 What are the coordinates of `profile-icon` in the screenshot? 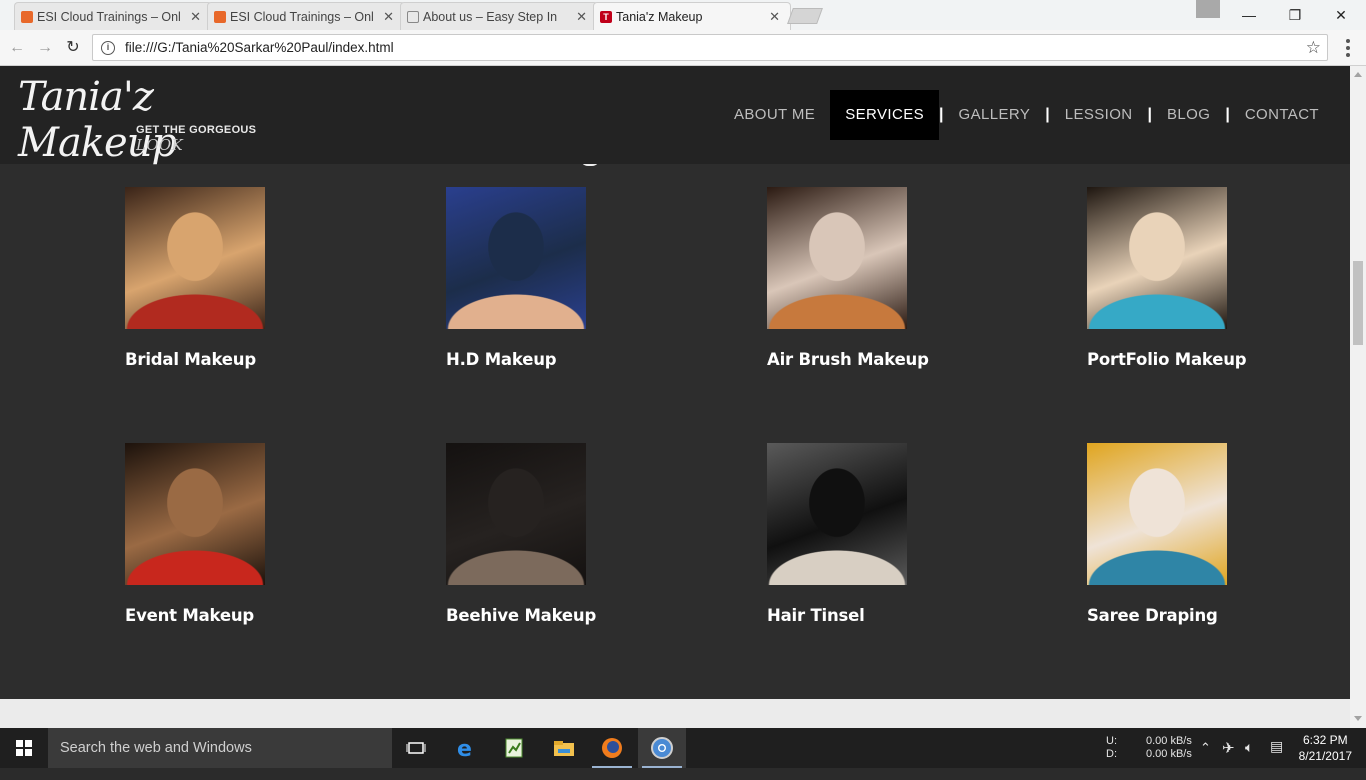 It's located at (1208, 9).